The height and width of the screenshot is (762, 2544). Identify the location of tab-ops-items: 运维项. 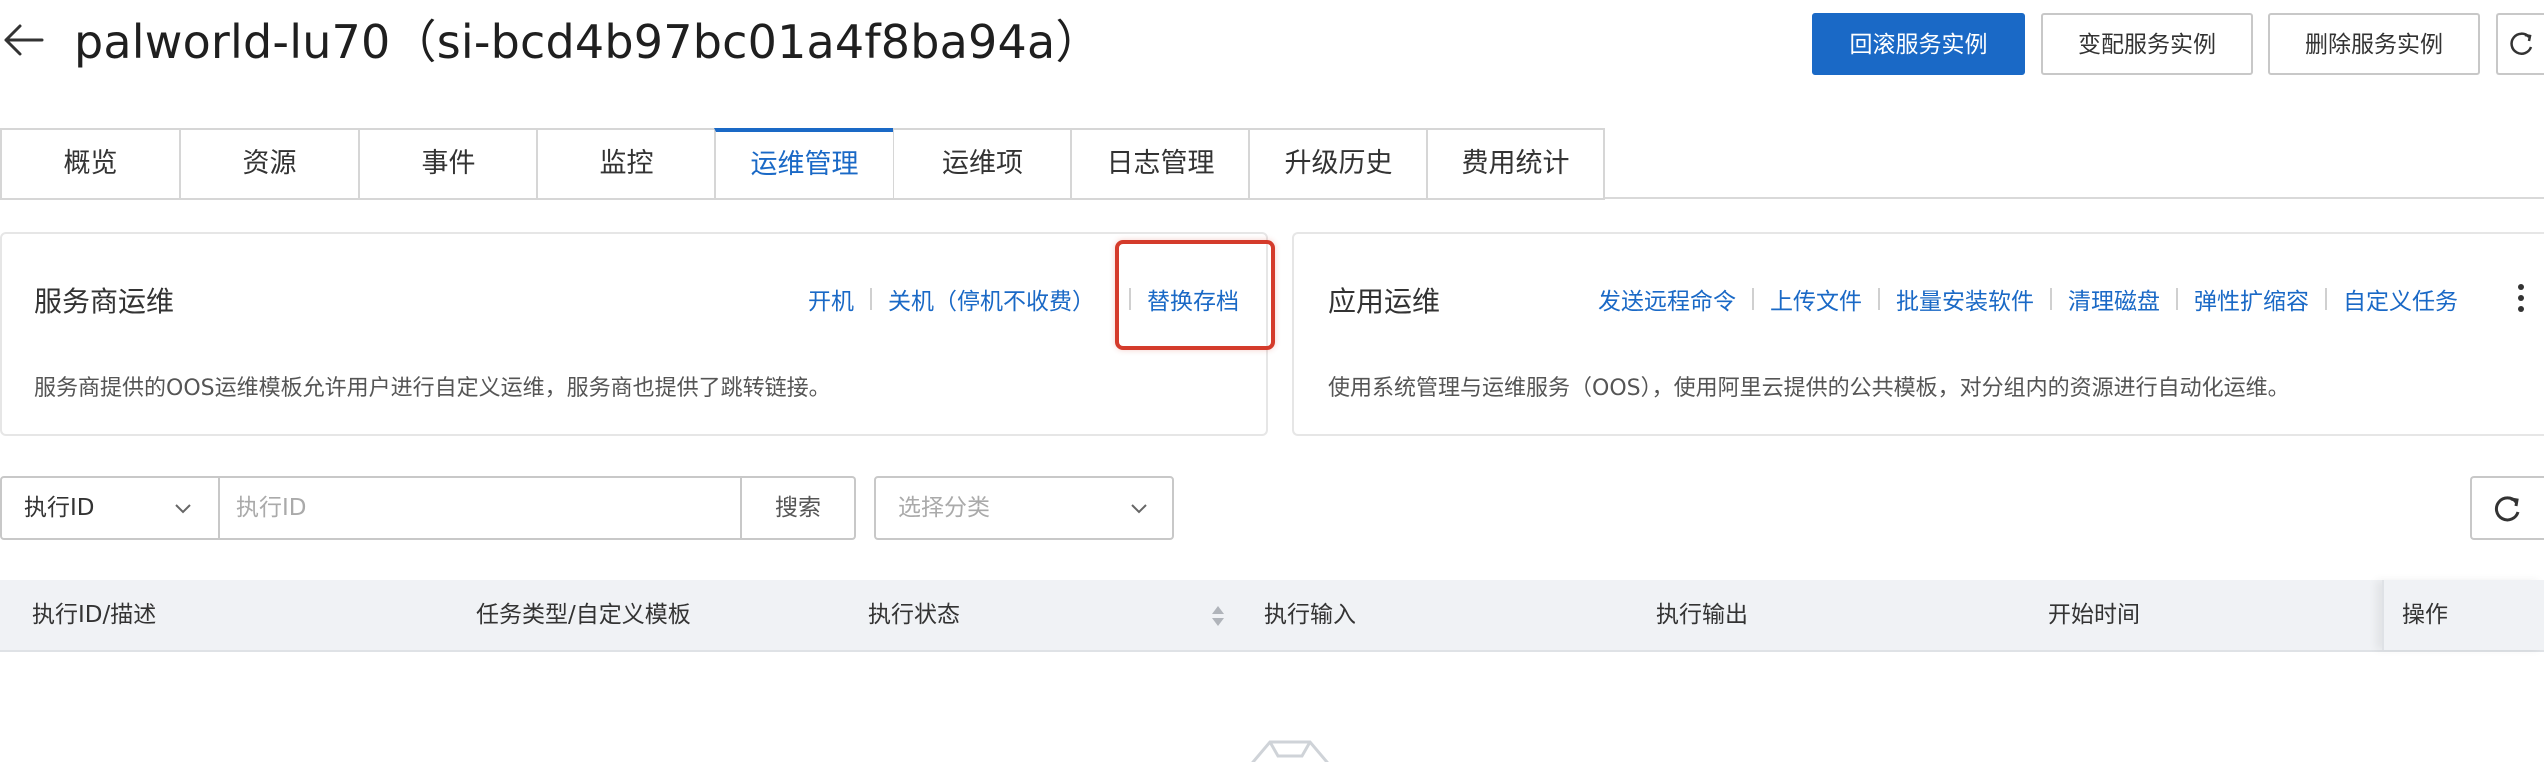
(981, 164).